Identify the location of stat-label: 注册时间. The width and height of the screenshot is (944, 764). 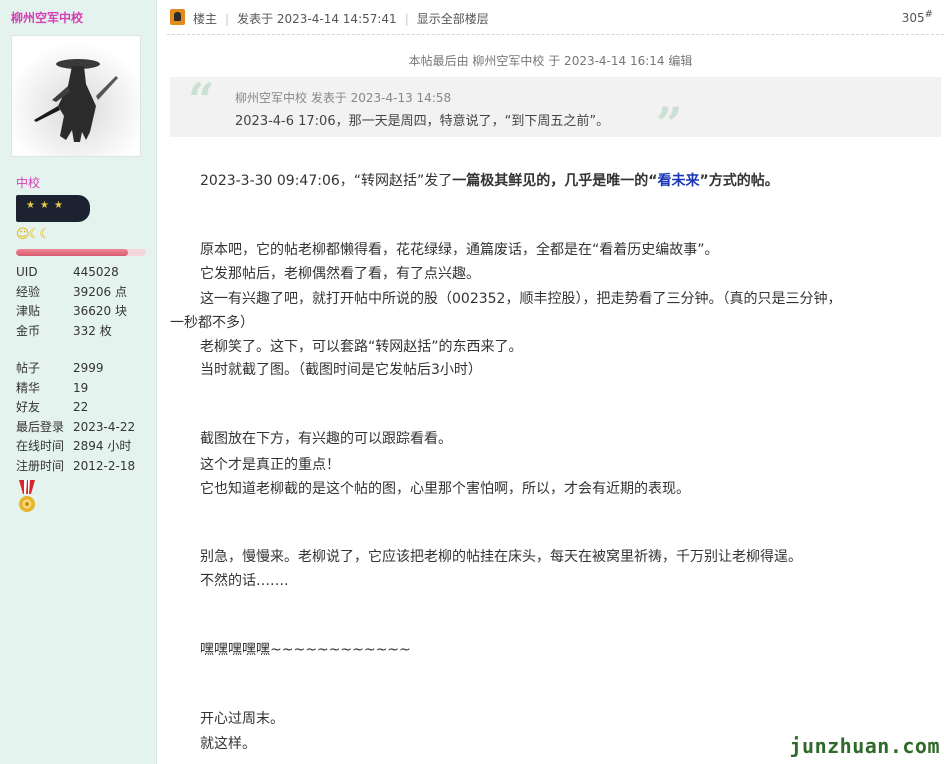
(40, 465).